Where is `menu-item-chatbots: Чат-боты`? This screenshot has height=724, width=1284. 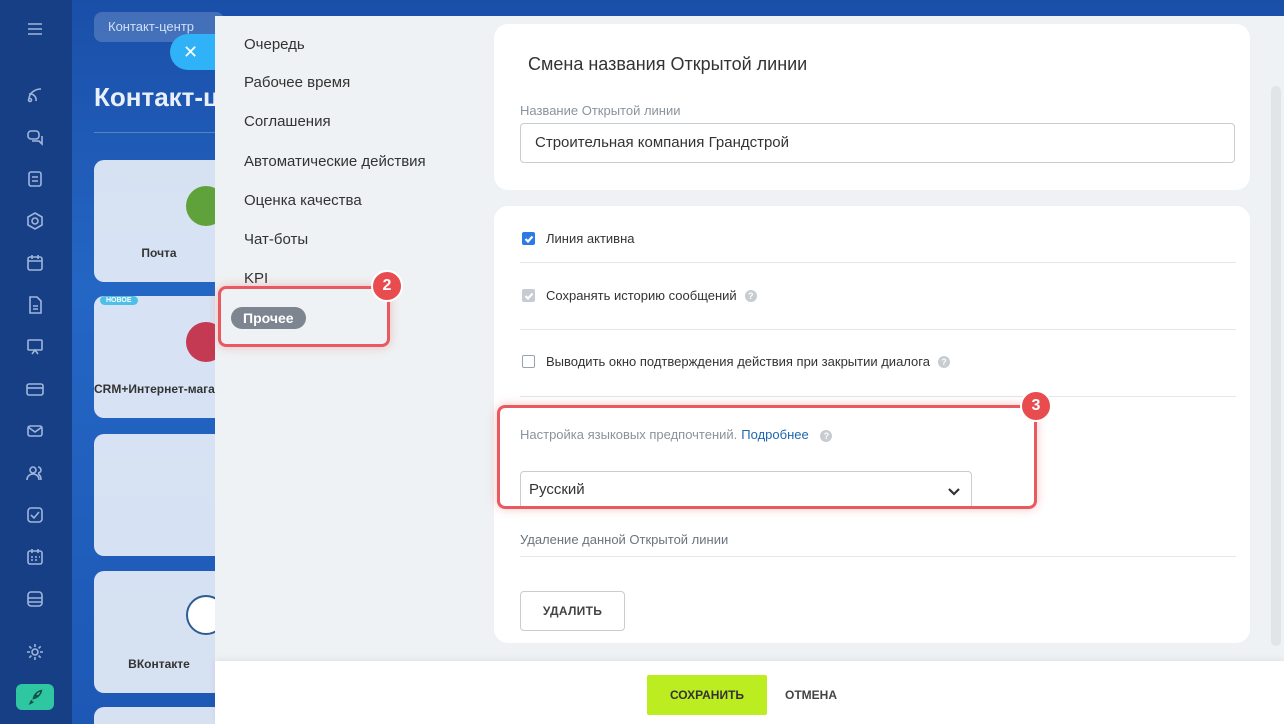 menu-item-chatbots: Чат-боты is located at coordinates (276, 239).